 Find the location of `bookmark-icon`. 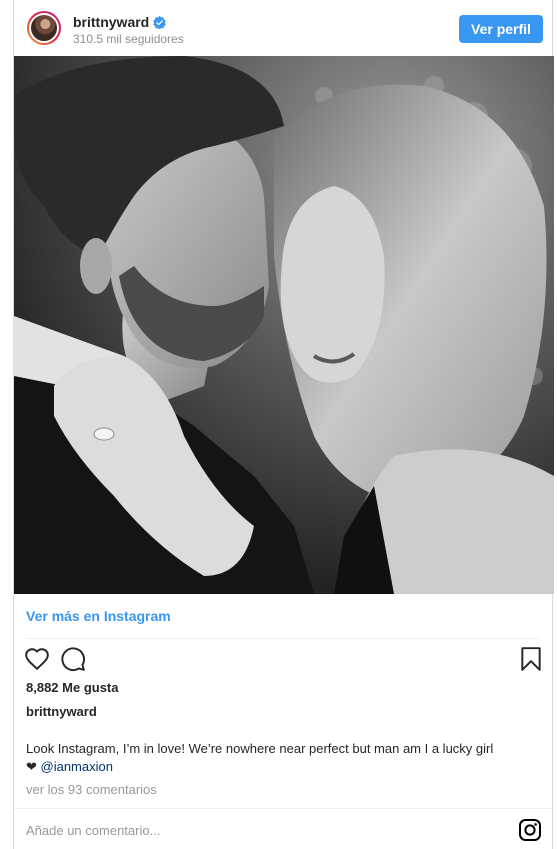

bookmark-icon is located at coordinates (531, 659).